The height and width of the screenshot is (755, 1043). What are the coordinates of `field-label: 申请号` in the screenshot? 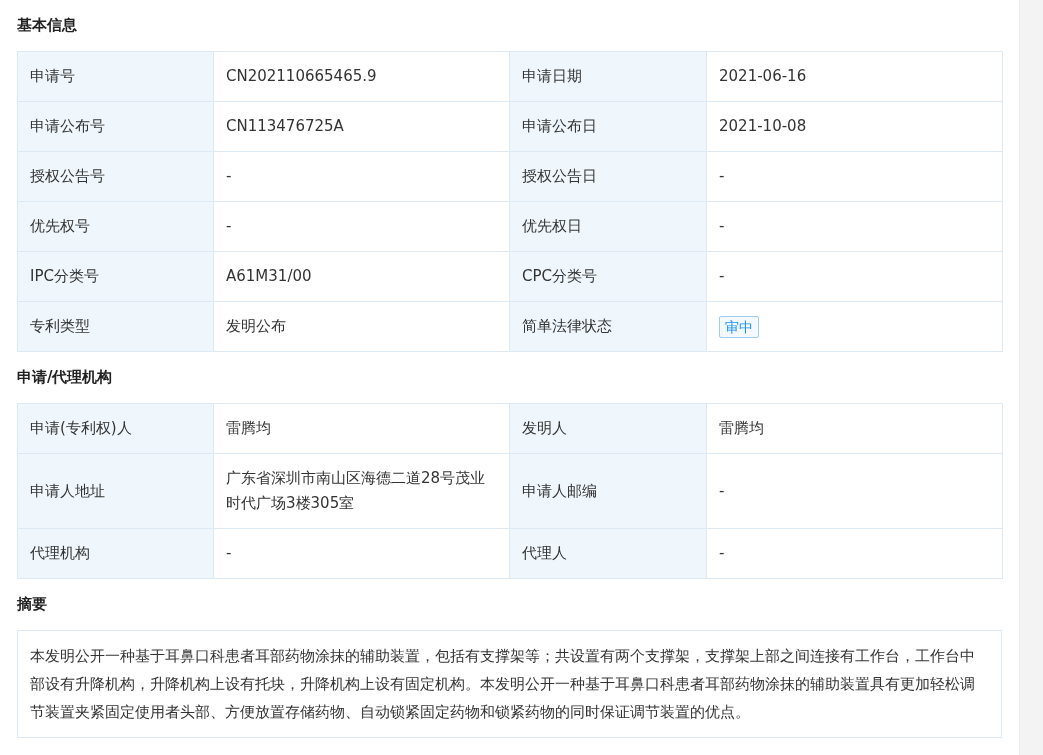 It's located at (116, 77).